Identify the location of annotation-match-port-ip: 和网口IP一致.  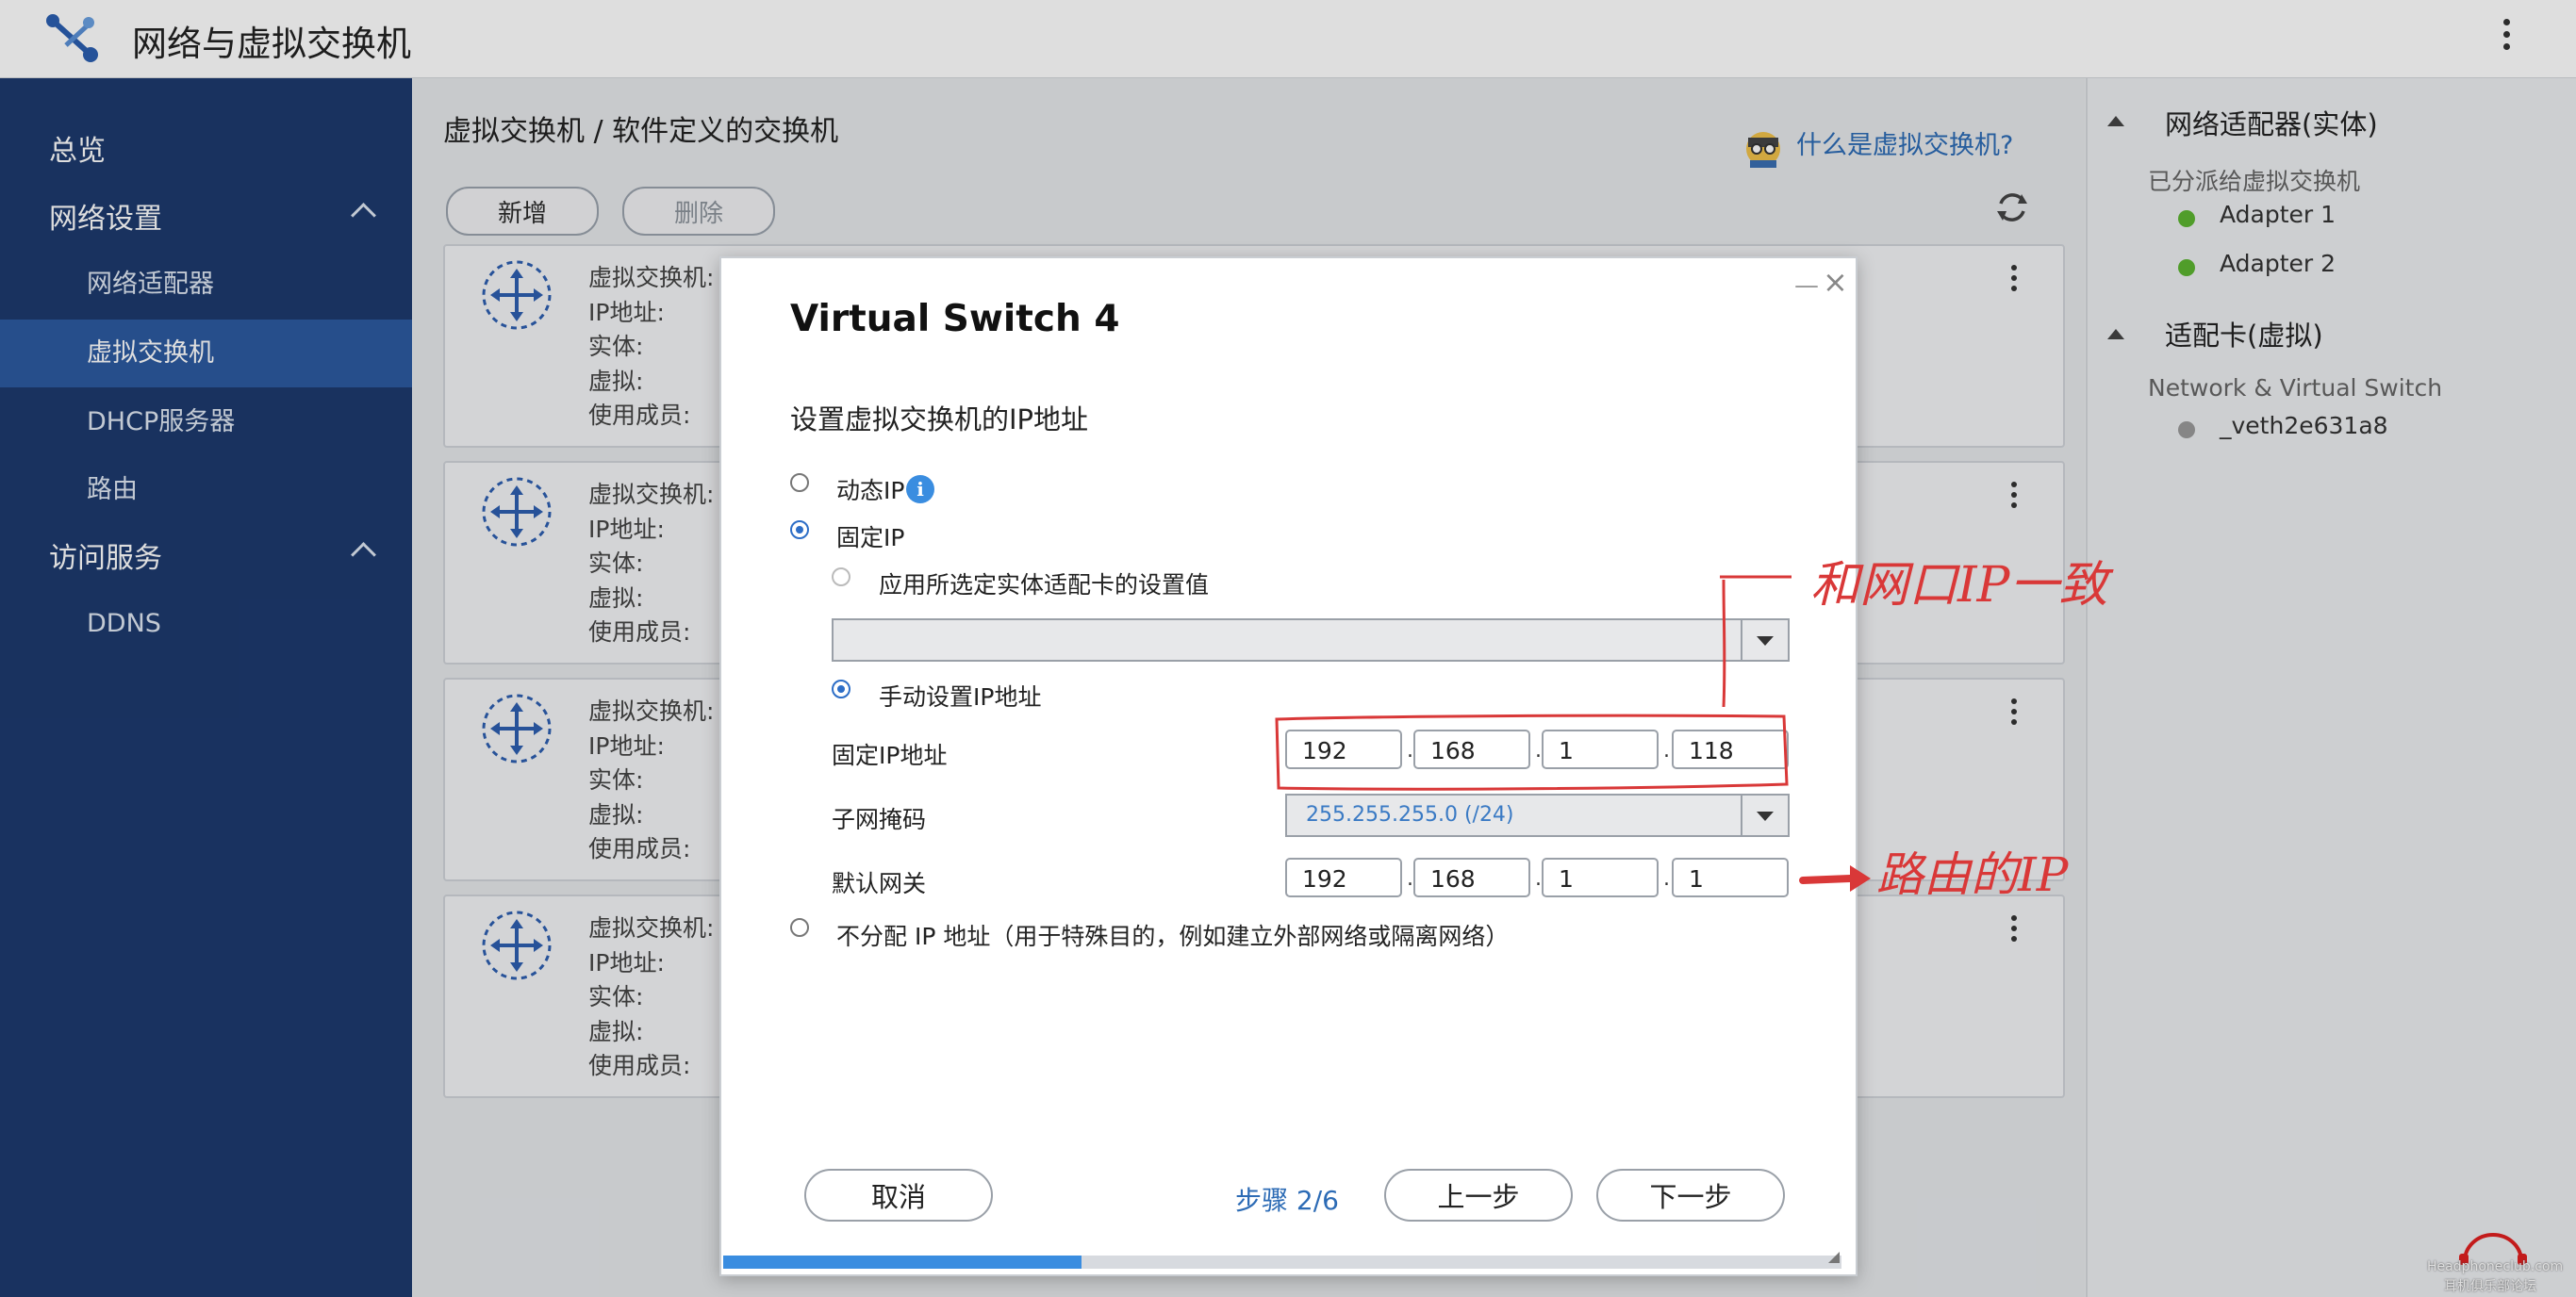
(1959, 585).